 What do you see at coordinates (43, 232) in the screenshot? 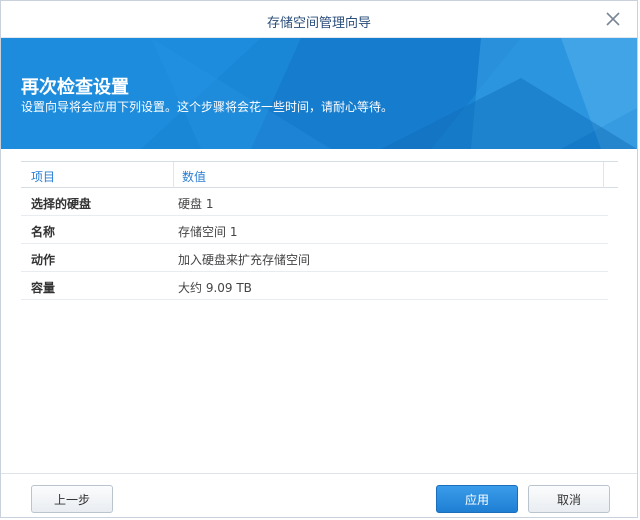
I see `row-key: 名称` at bounding box center [43, 232].